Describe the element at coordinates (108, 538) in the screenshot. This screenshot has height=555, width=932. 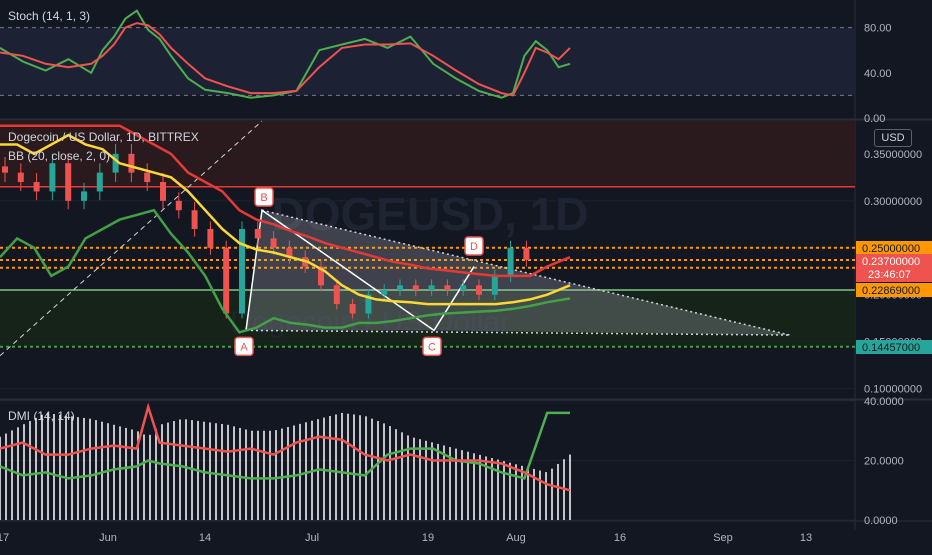
I see `x-tick-label: Jun` at that location.